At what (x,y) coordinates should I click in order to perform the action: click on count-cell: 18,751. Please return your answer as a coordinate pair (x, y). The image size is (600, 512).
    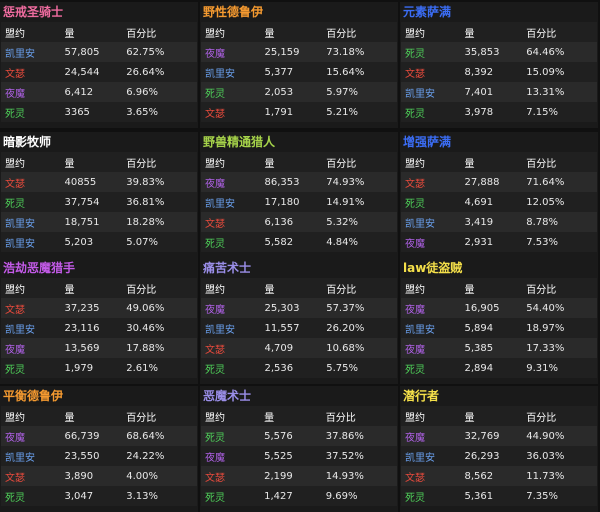
    Looking at the image, I should click on (82, 222).